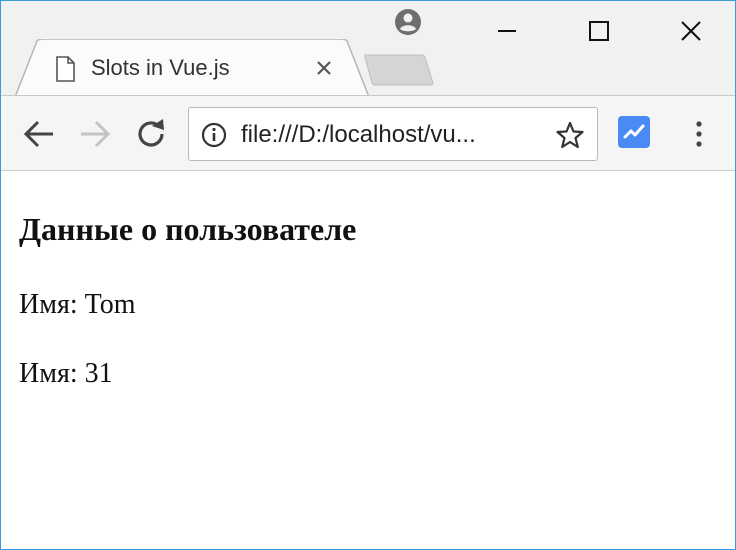 The height and width of the screenshot is (550, 736). I want to click on minimize-icon, so click(507, 31).